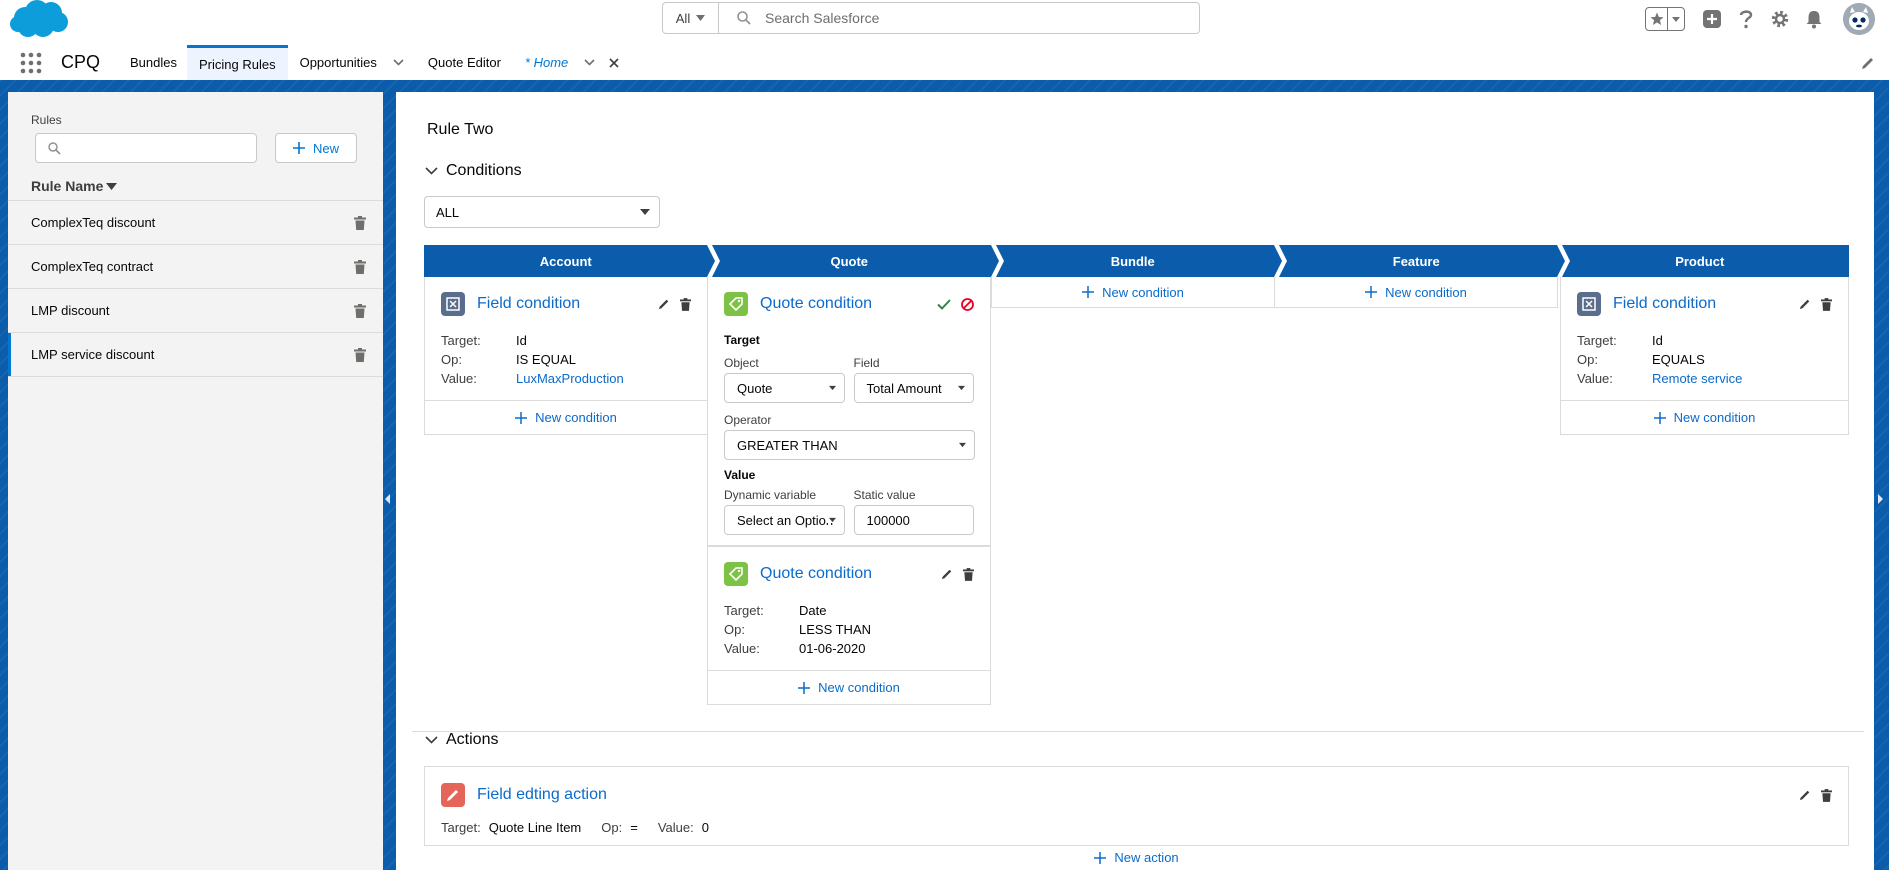 The width and height of the screenshot is (1889, 870). I want to click on favorite-star-icon, so click(1657, 19).